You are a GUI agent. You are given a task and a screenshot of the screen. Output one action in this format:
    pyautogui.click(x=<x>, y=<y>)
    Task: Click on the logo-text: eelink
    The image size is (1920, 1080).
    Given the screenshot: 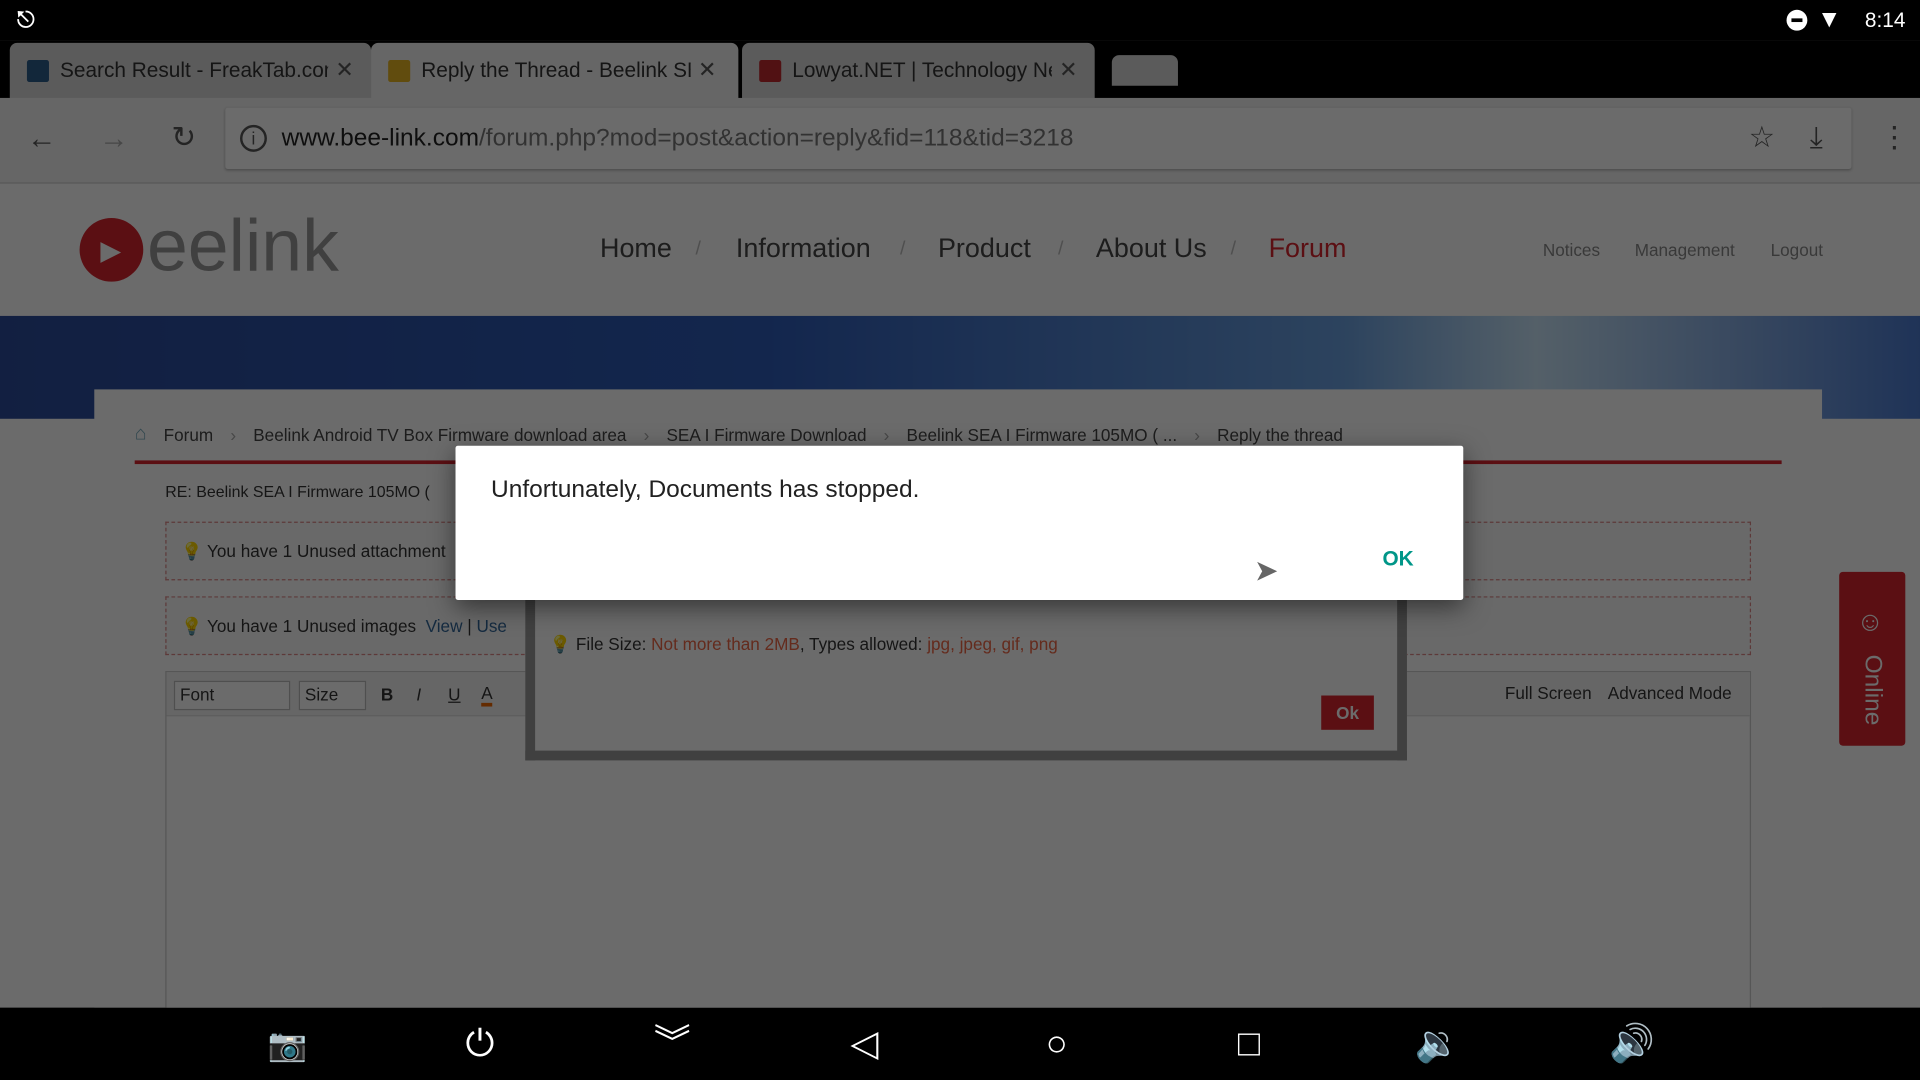 What is the action you would take?
    pyautogui.click(x=242, y=245)
    